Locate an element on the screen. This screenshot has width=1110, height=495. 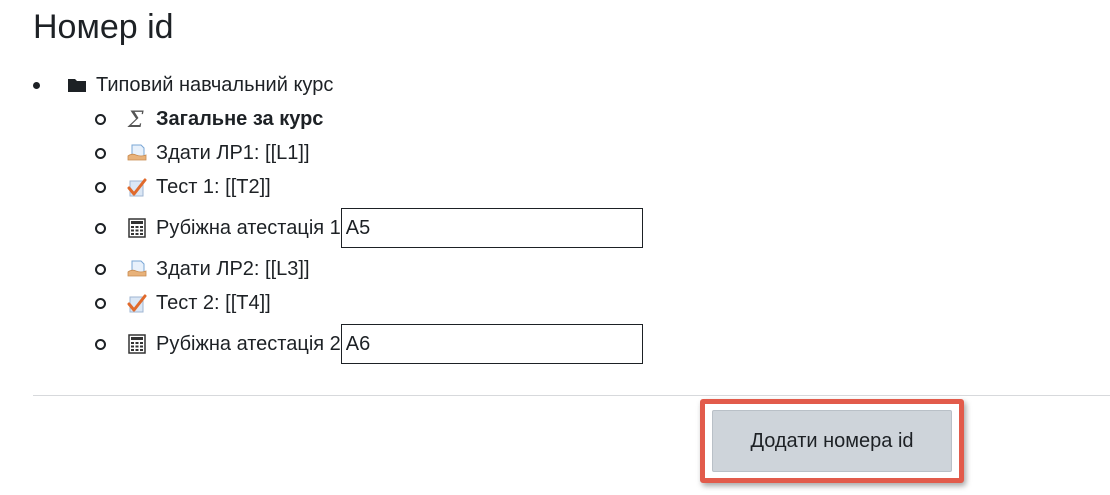
form-divider is located at coordinates (571, 395).